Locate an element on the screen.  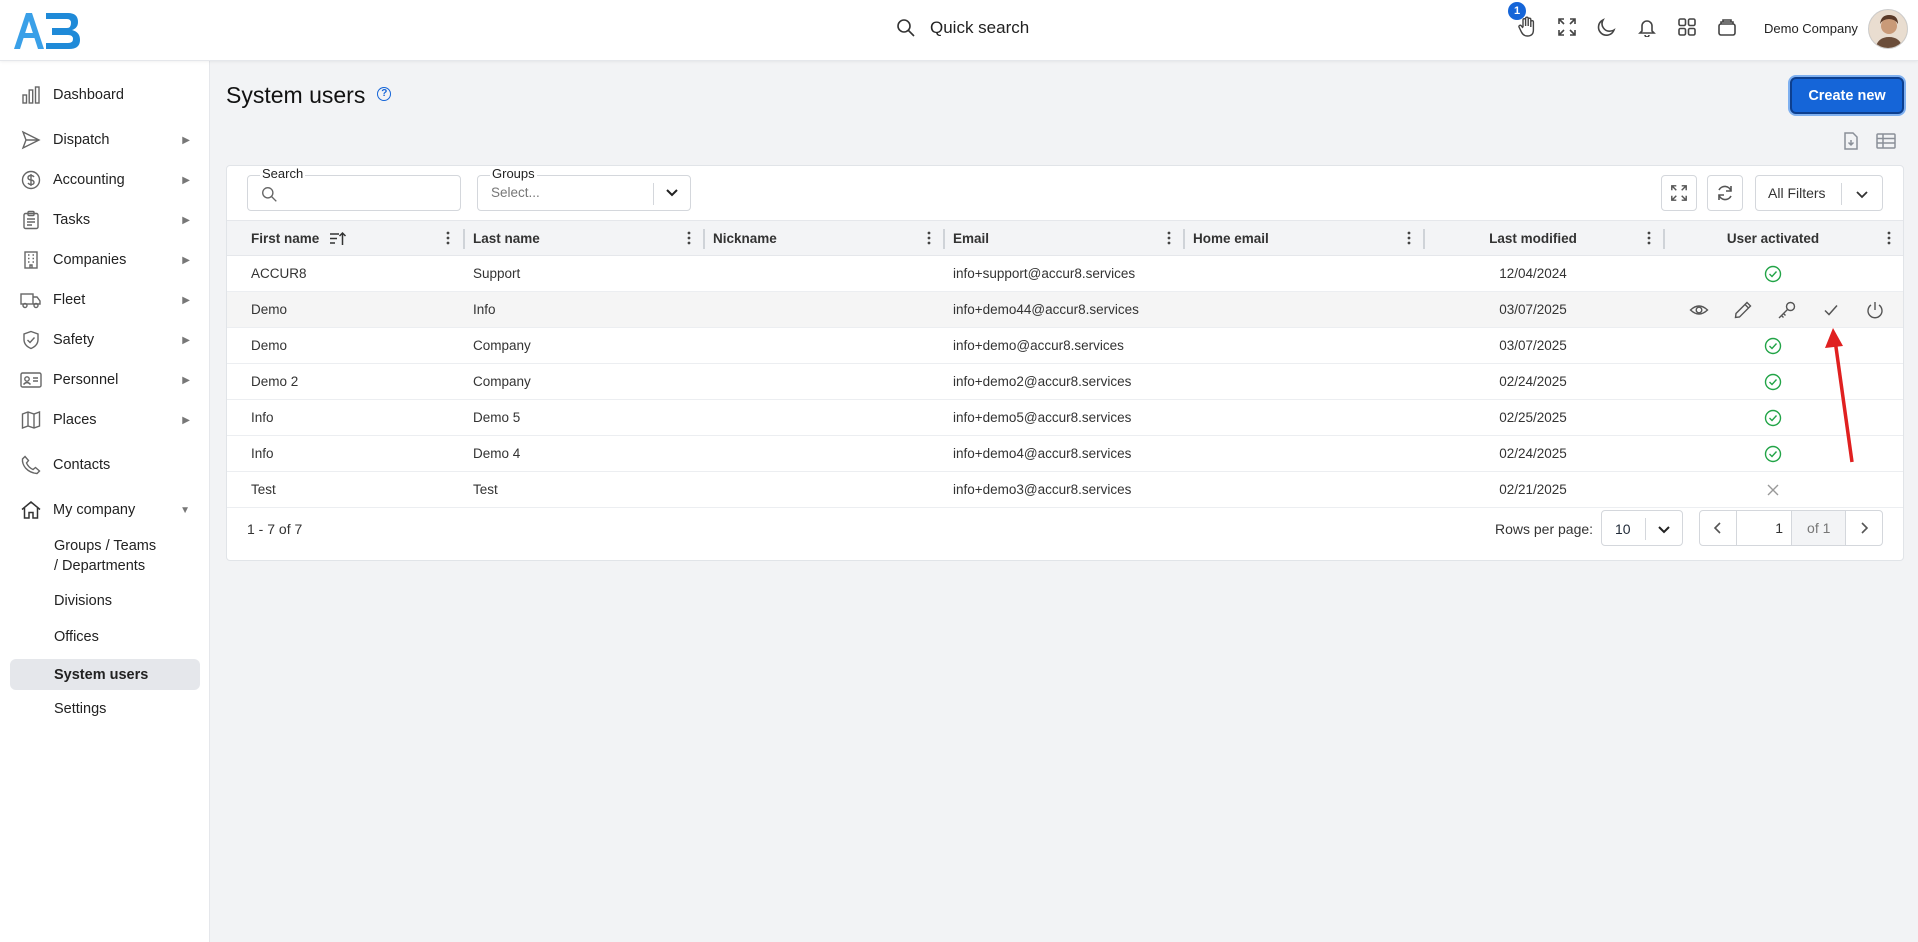
apps-grid-icon is located at coordinates (1687, 27).